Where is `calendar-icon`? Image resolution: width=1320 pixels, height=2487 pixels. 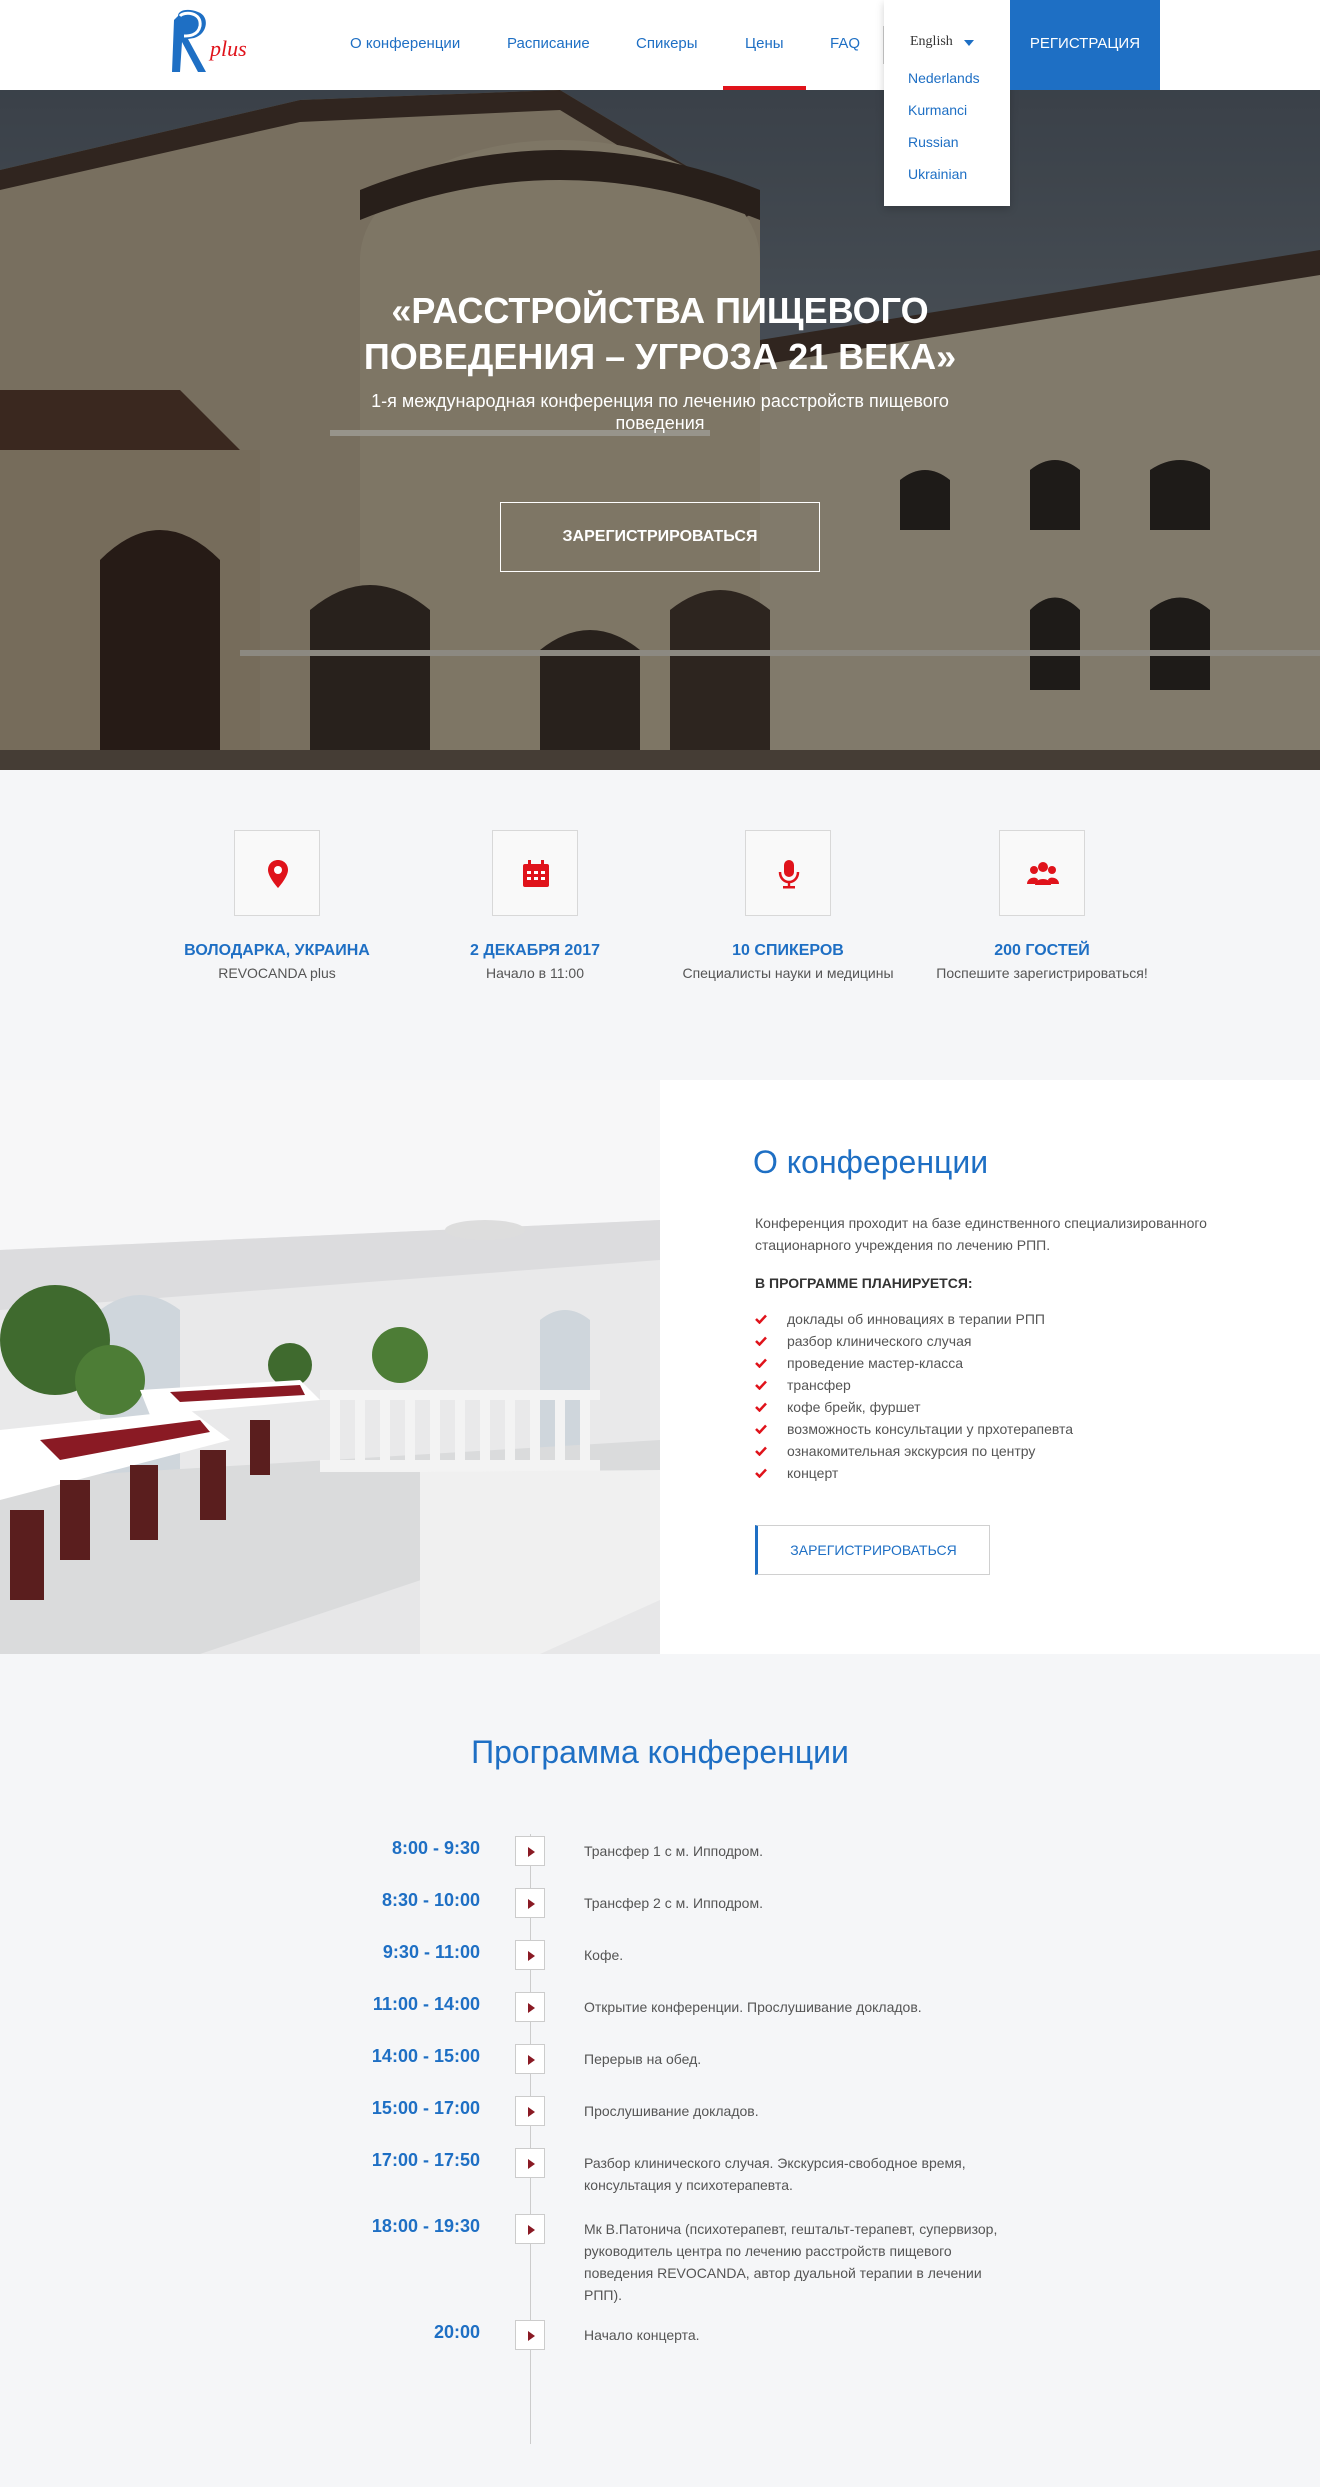
calendar-icon is located at coordinates (536, 873).